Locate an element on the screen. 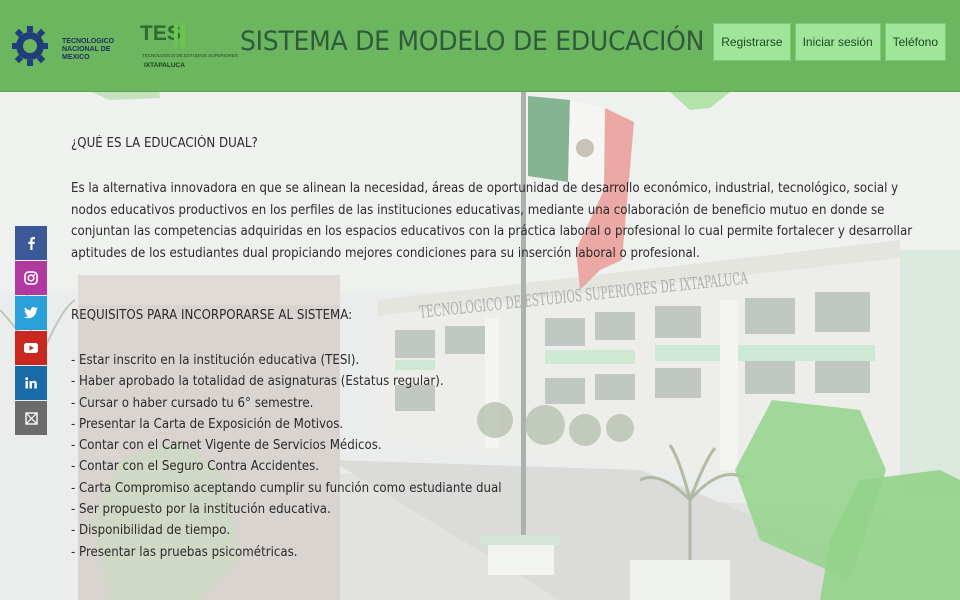 This screenshot has height=600, width=960. list-item: - Disponibilidad de tiempo. is located at coordinates (151, 531).